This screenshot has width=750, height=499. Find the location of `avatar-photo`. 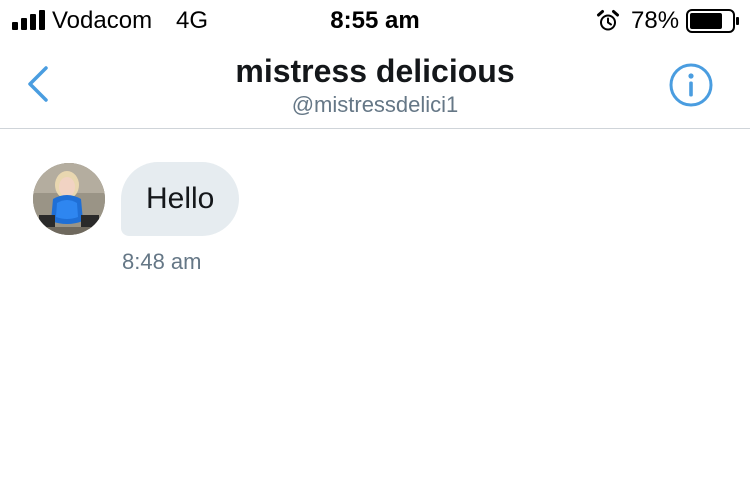

avatar-photo is located at coordinates (69, 199).